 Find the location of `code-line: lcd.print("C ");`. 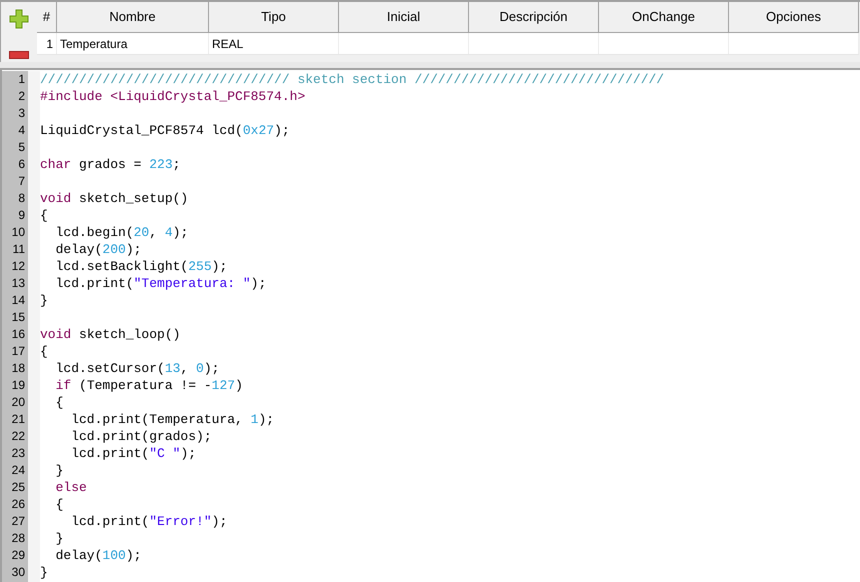

code-line: lcd.print("C "); is located at coordinates (134, 453).